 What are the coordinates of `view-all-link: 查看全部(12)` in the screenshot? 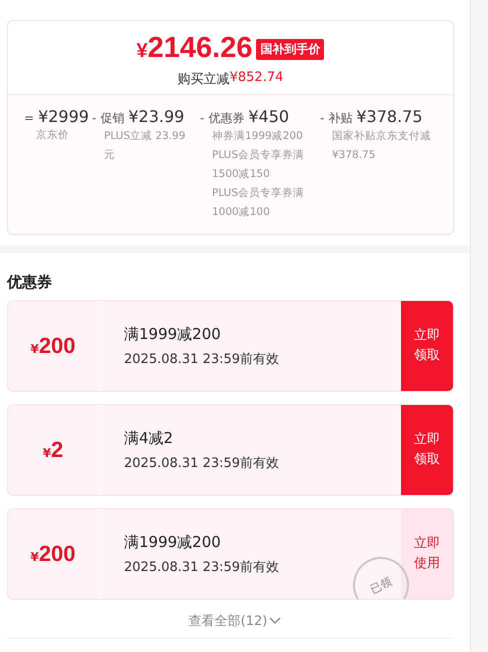 It's located at (228, 621).